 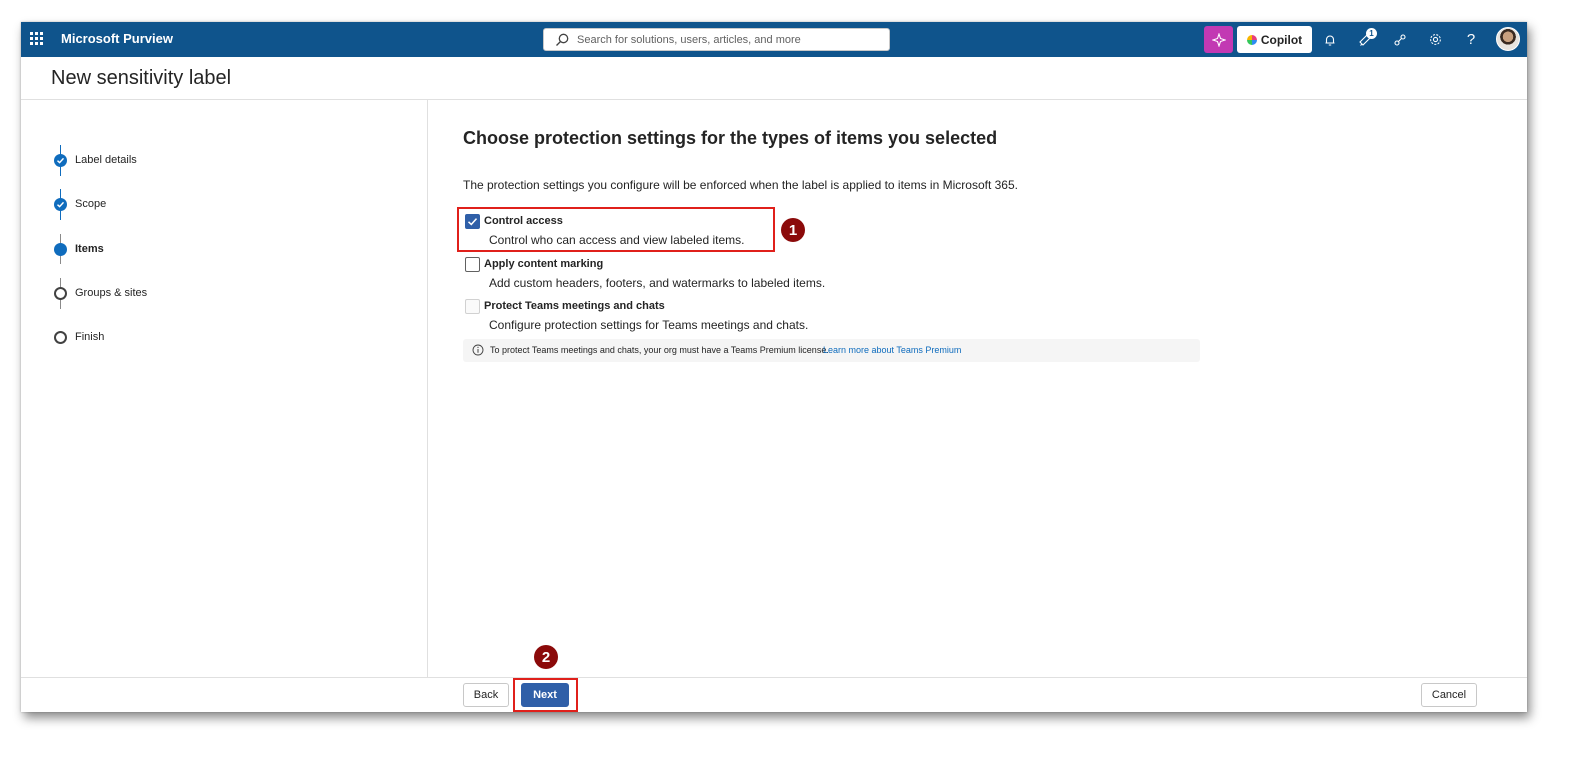 What do you see at coordinates (1281, 39) in the screenshot?
I see `copilot-label: Copilot` at bounding box center [1281, 39].